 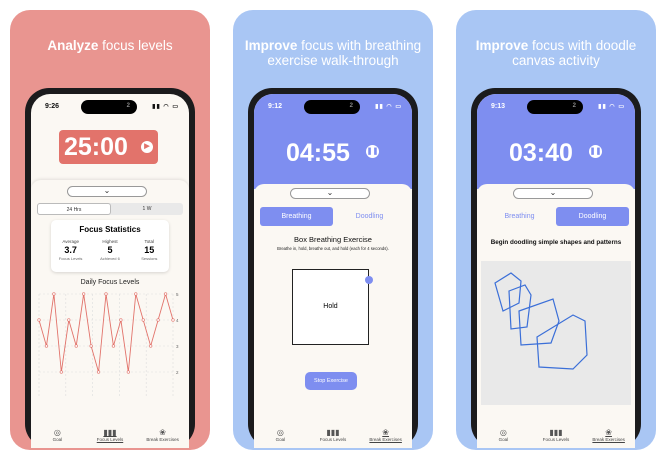 I want to click on dynamic-island: 2, so click(x=332, y=107).